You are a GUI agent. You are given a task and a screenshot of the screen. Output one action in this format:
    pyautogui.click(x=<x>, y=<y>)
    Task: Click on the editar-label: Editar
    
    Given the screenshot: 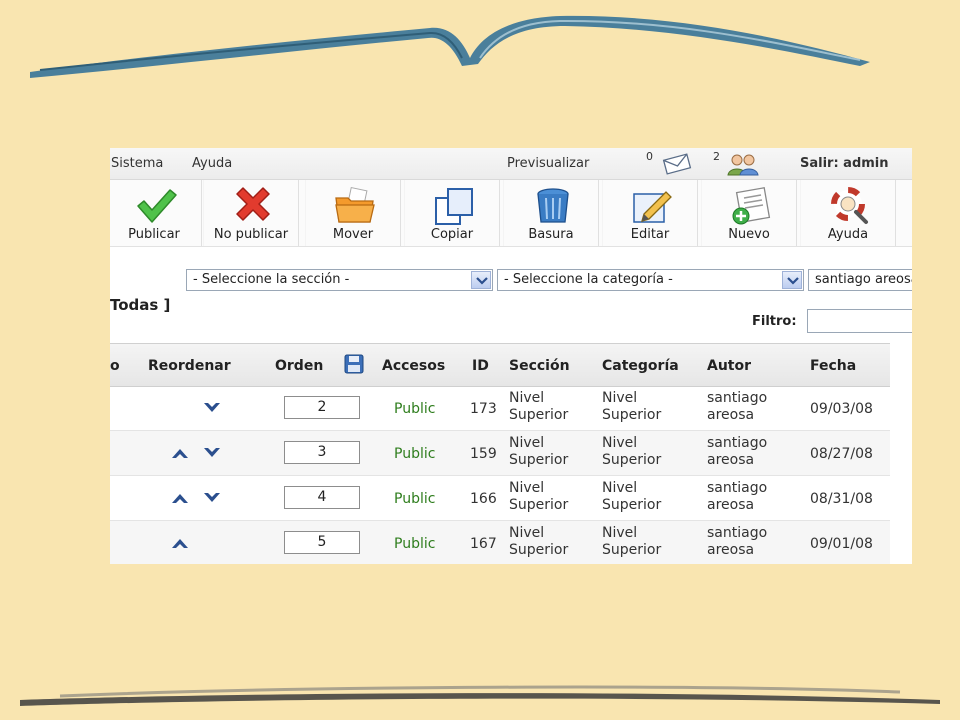 What is the action you would take?
    pyautogui.click(x=650, y=234)
    